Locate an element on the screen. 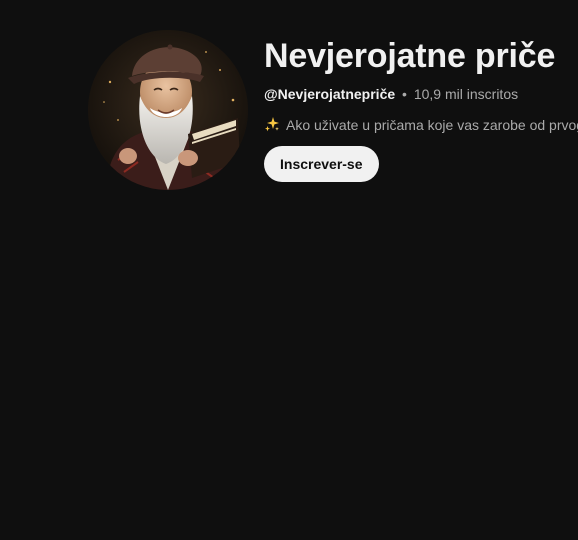 The height and width of the screenshot is (540, 578). channel-avatar is located at coordinates (168, 110).